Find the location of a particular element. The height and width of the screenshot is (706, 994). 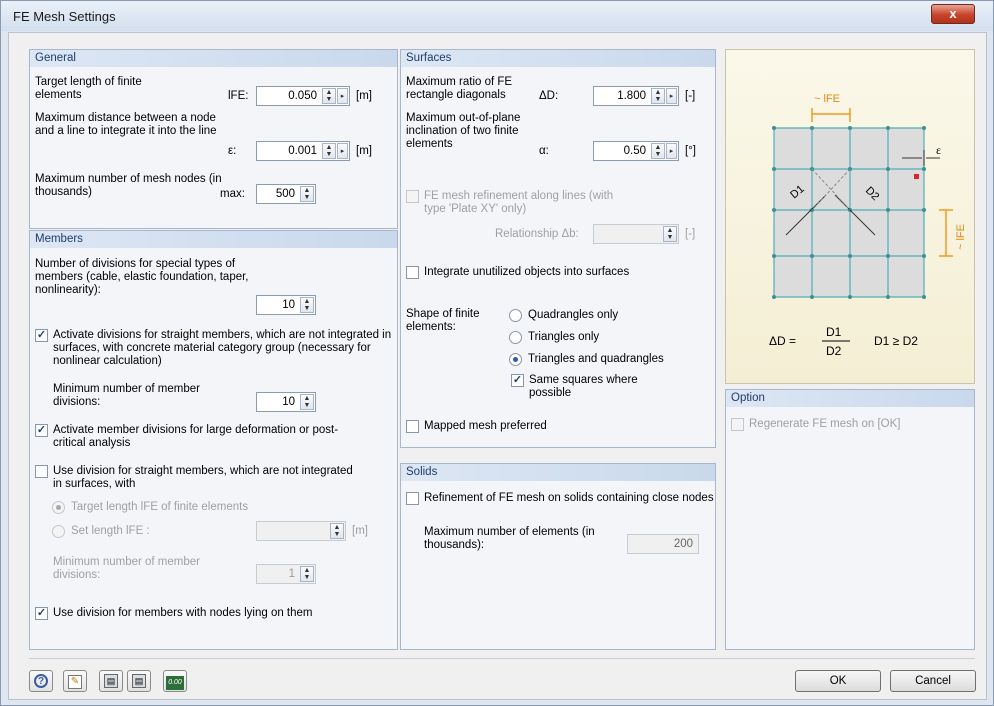

min-divisions-2-spinner: 1 ▲ ▼ is located at coordinates (286, 574).